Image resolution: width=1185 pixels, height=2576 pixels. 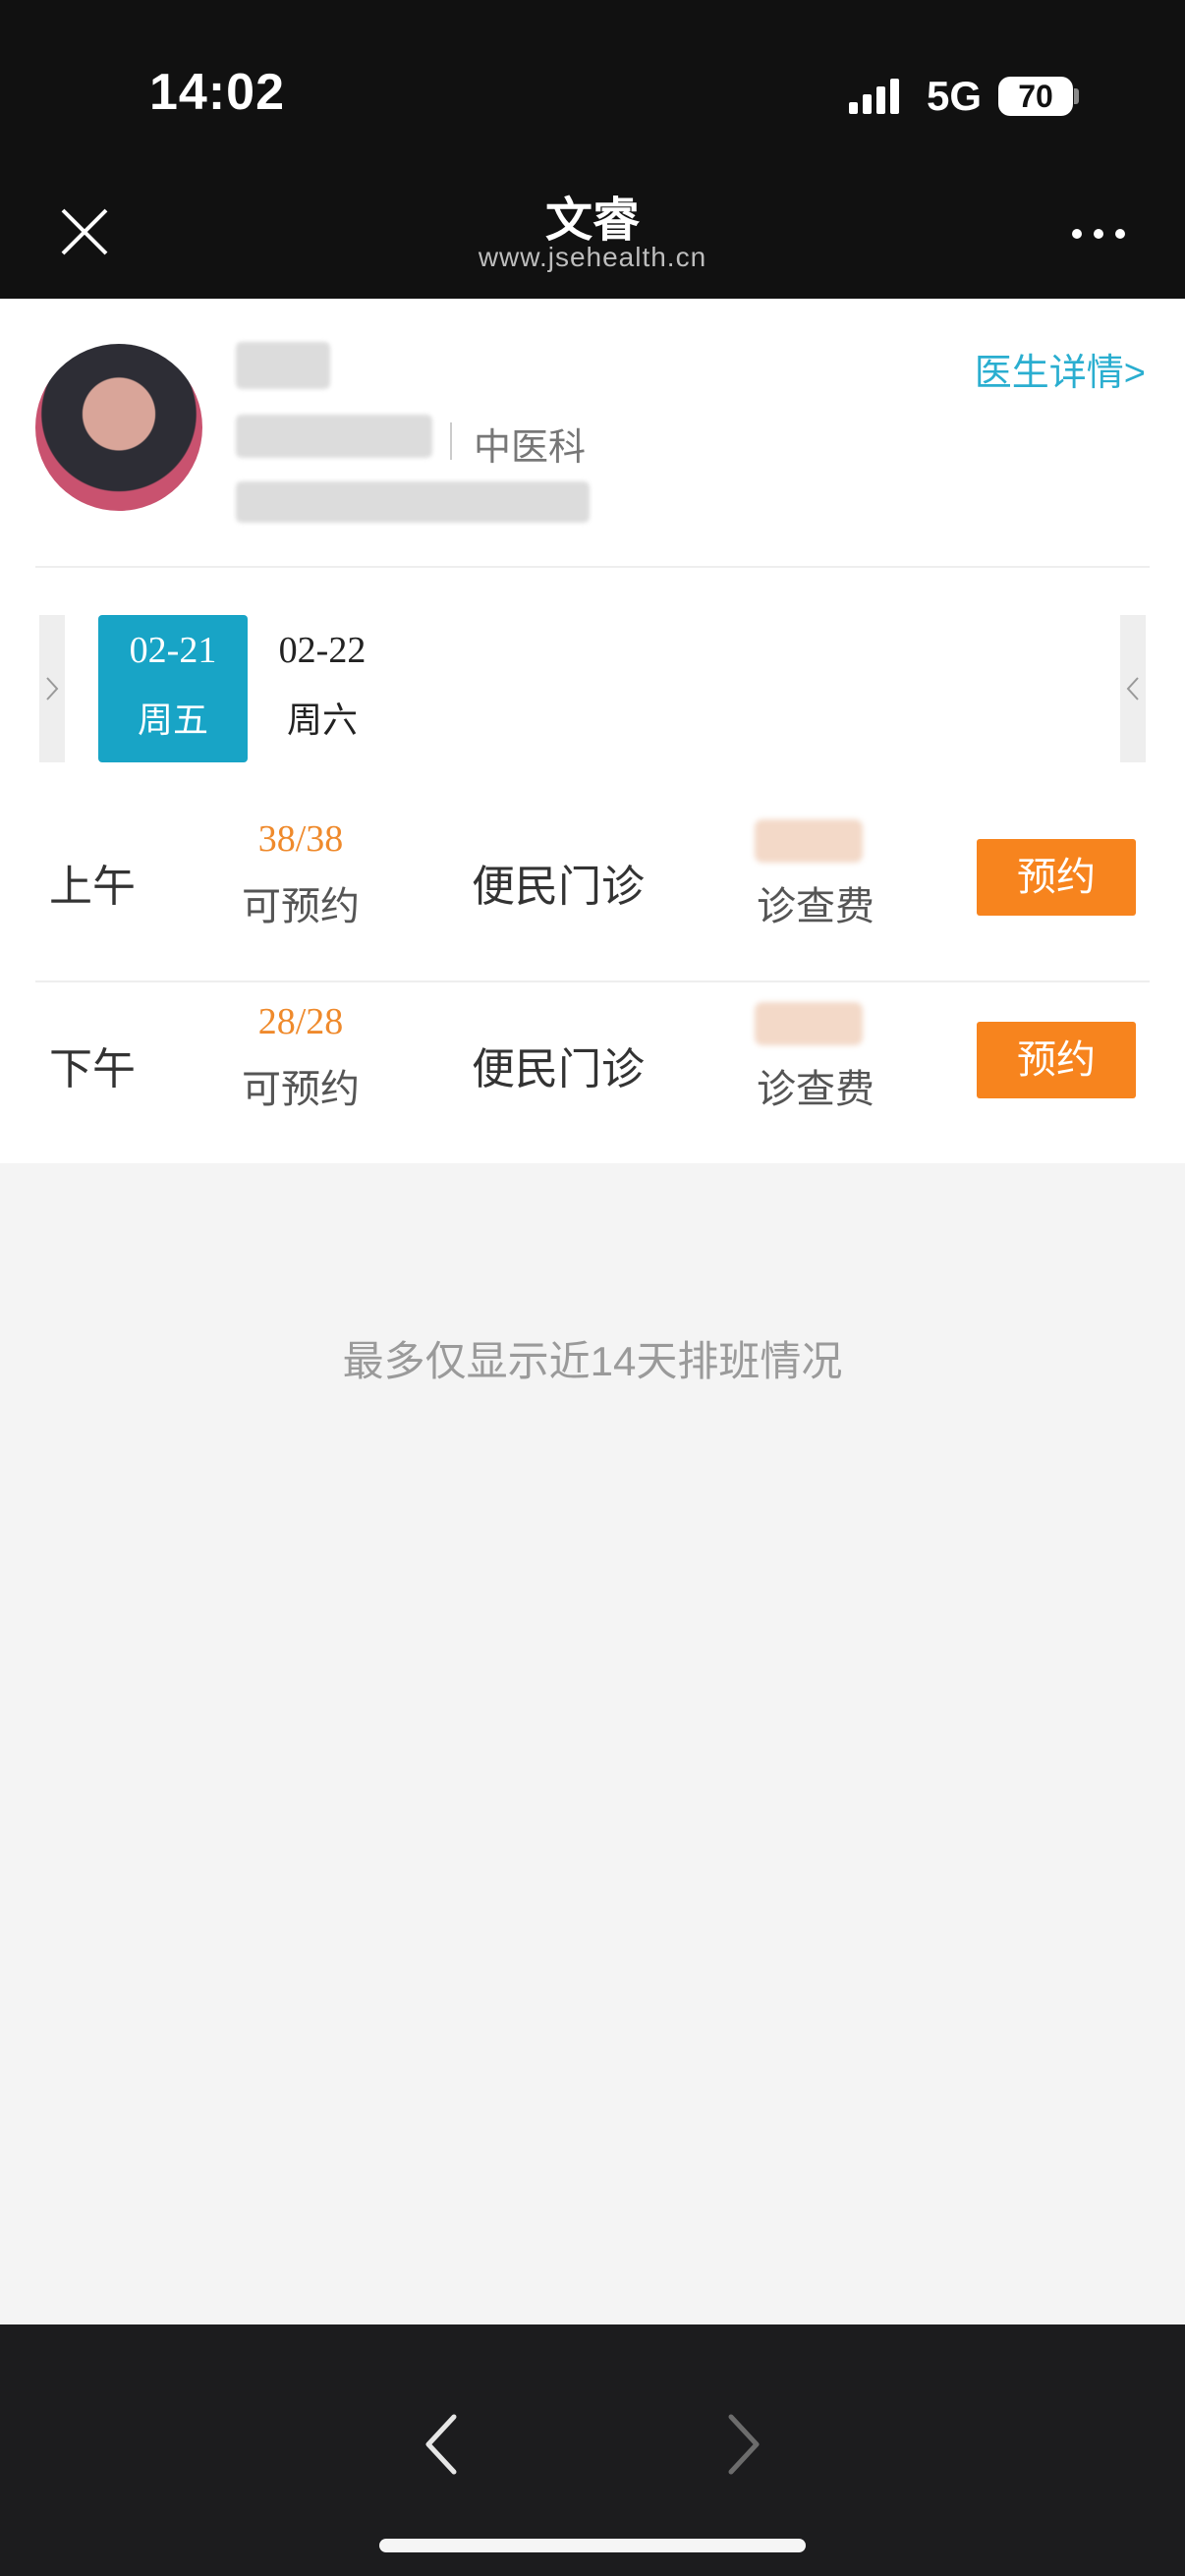 I want to click on signal-icon, so click(x=874, y=96).